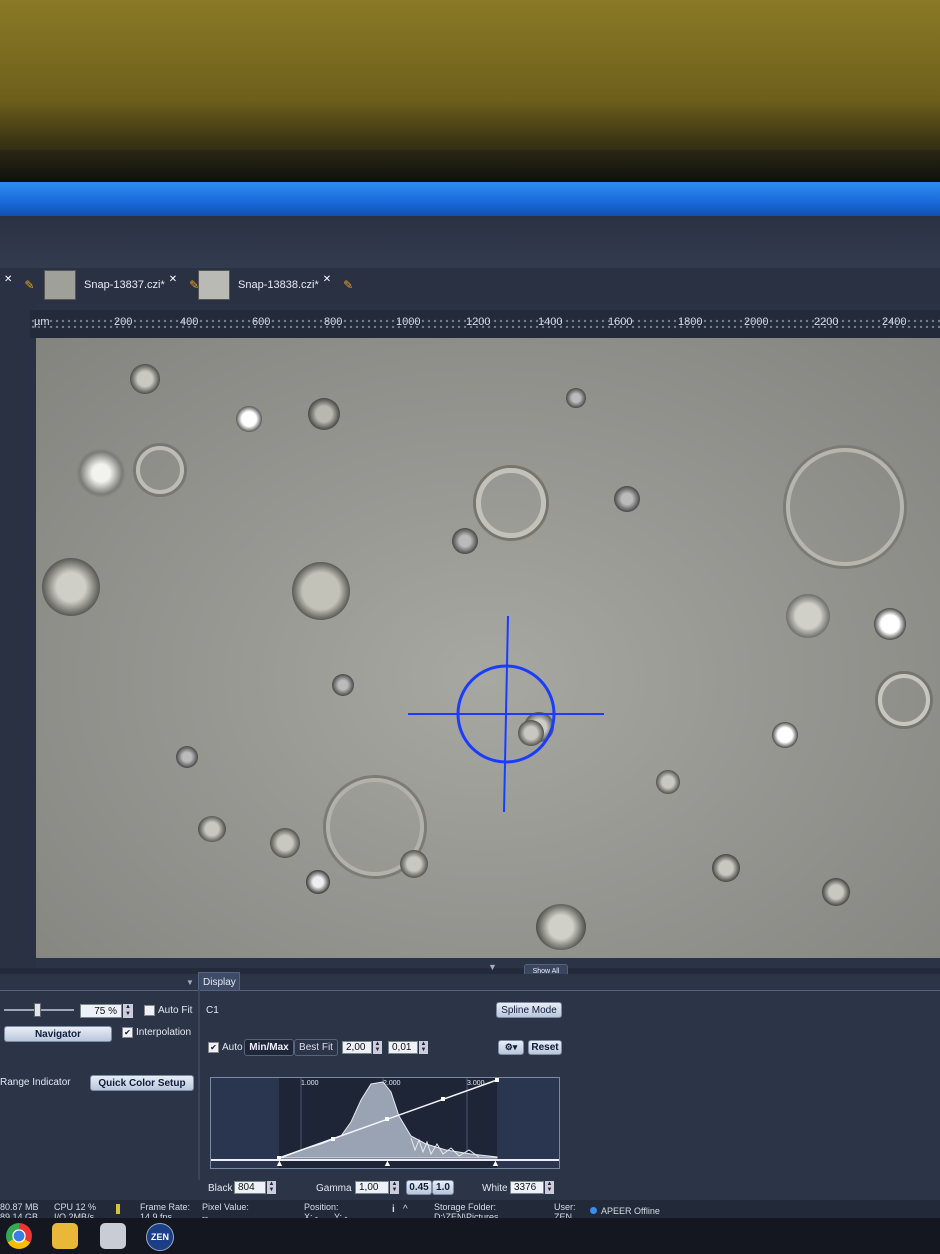 This screenshot has width=940, height=1254. I want to click on minmax-label: Min/Max, so click(269, 1047).